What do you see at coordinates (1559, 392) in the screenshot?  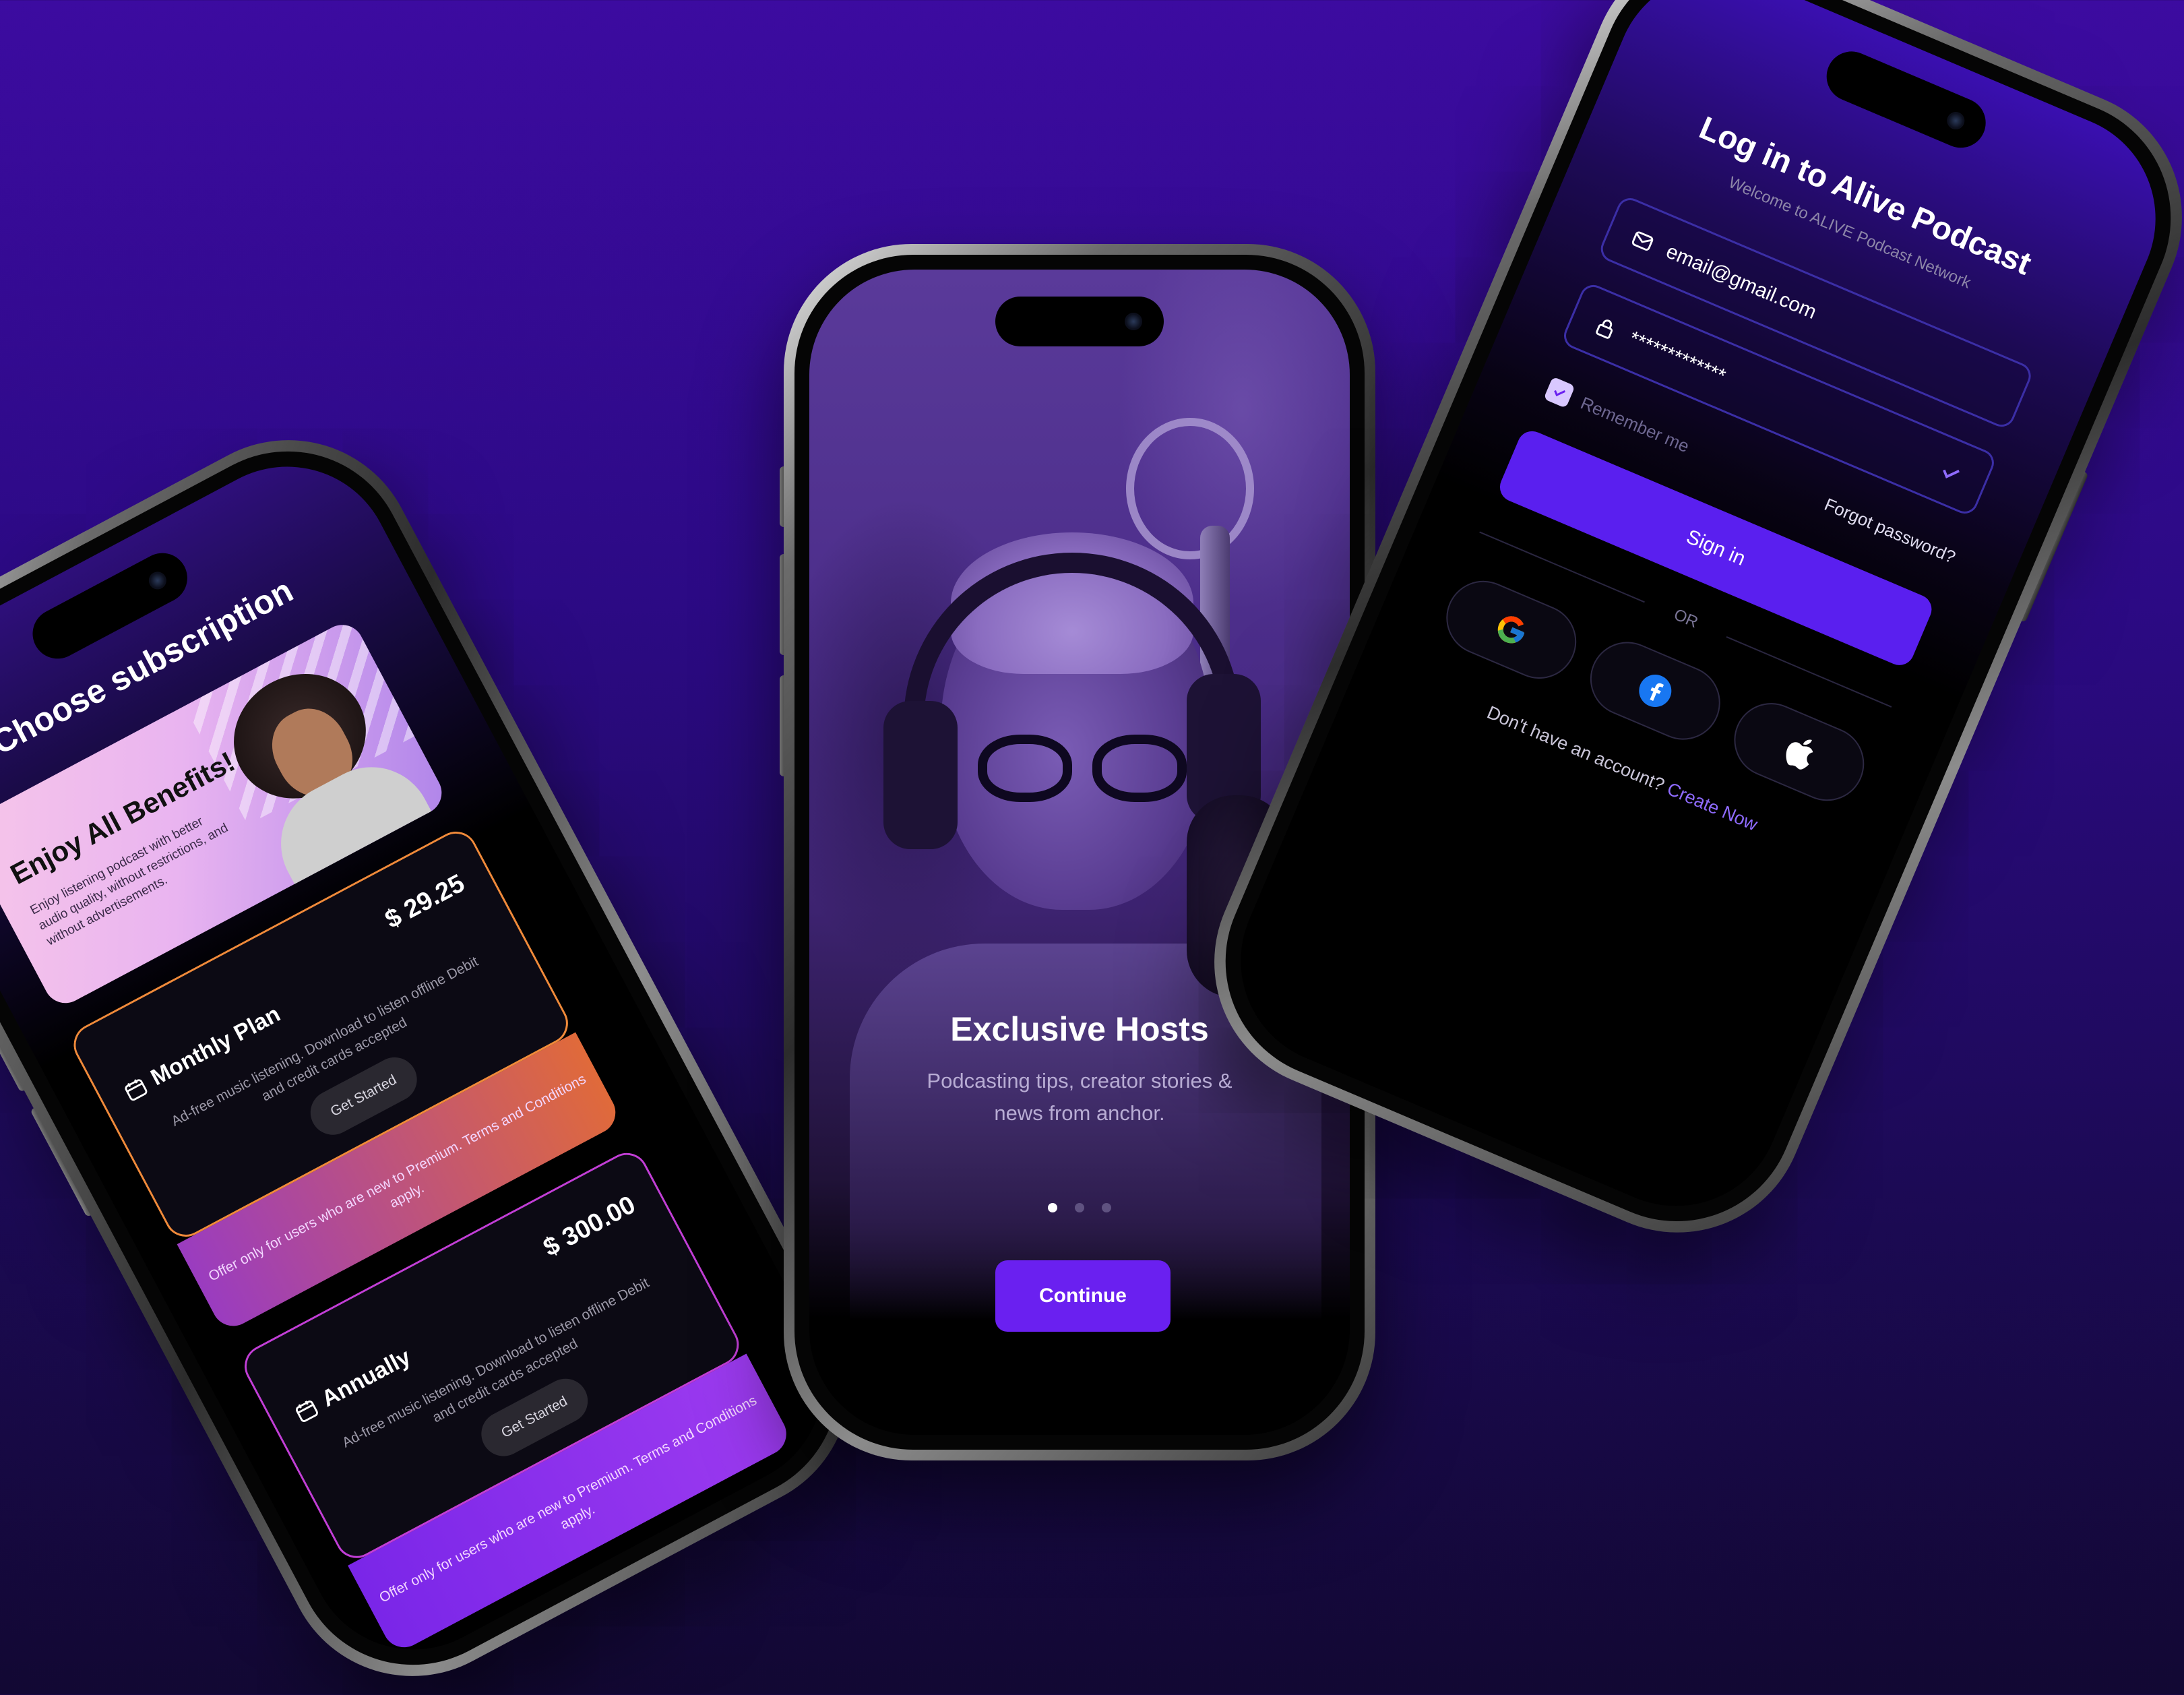 I see `checkbox-icon` at bounding box center [1559, 392].